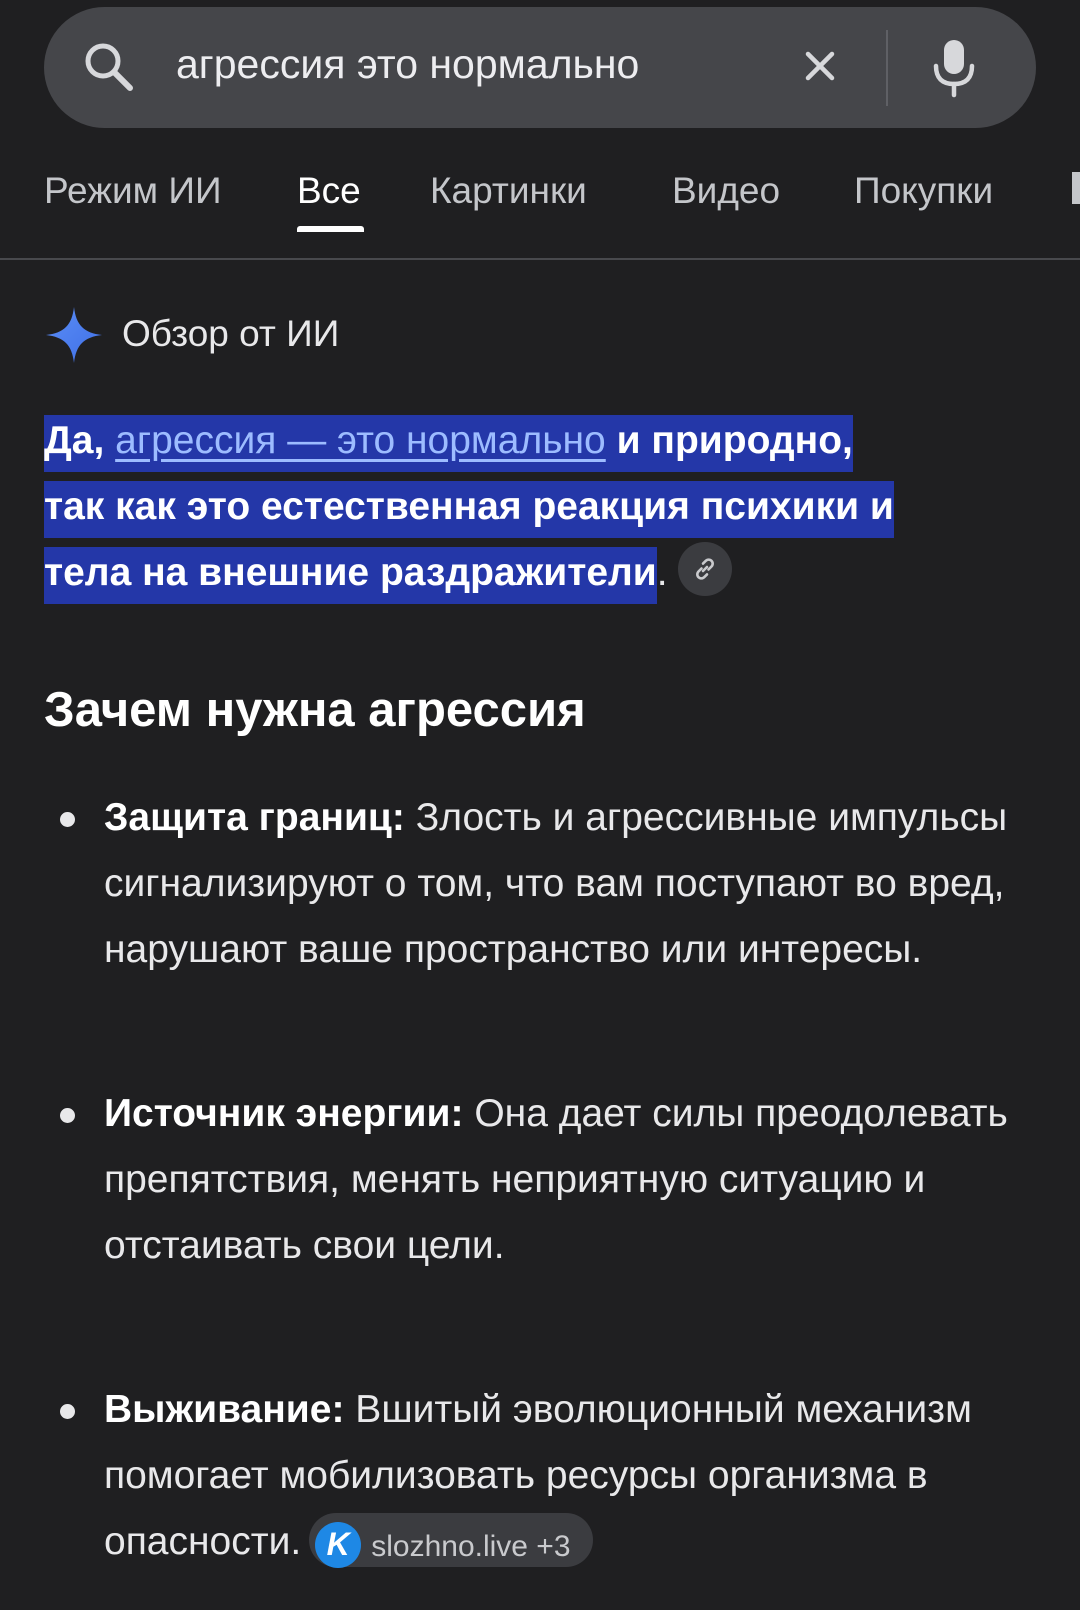 This screenshot has height=1610, width=1080. Describe the element at coordinates (74, 335) in the screenshot. I see `sparkle-icon` at that location.